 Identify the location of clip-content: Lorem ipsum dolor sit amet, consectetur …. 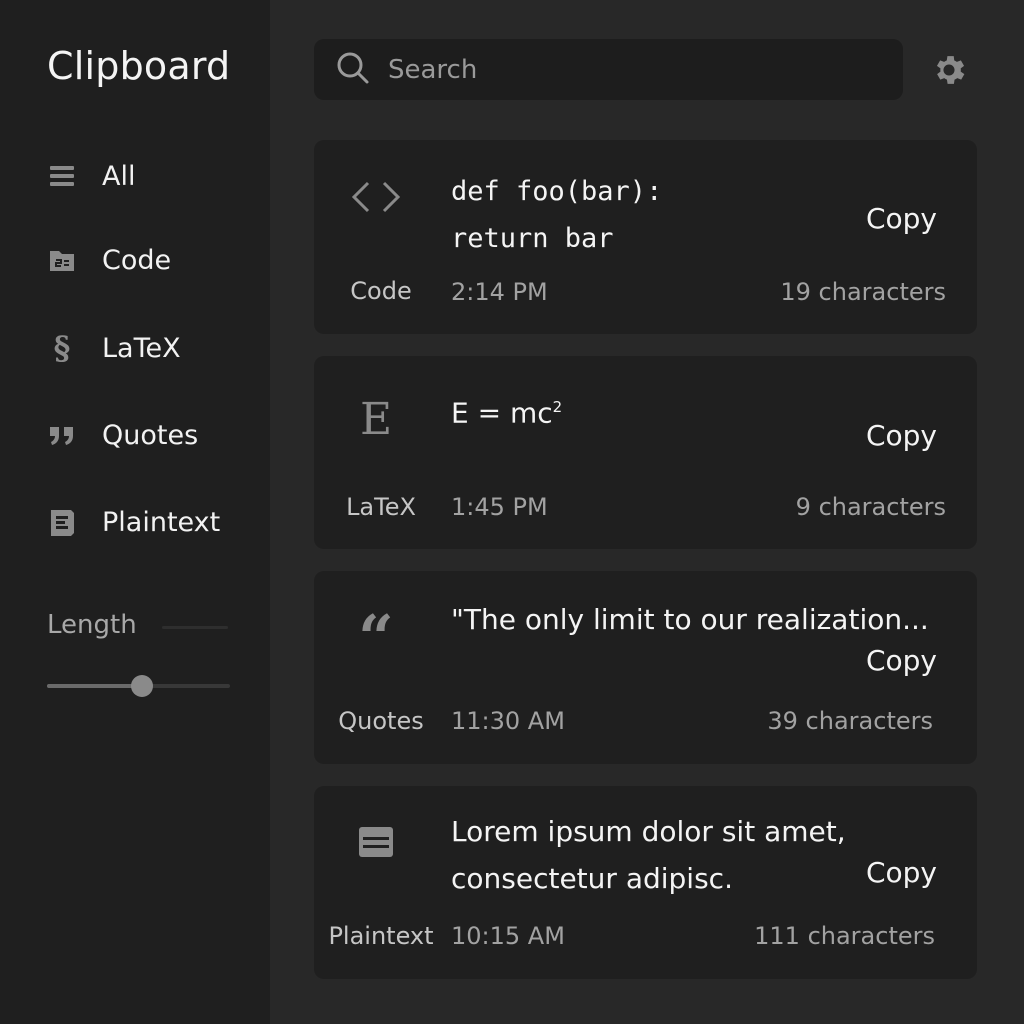
(648, 855).